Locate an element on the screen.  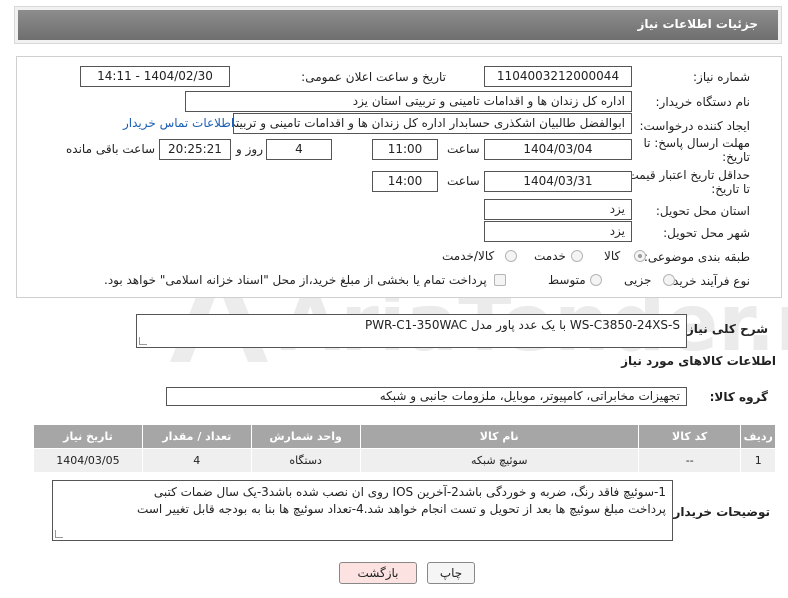
col-item-name: نام کالا is located at coordinates (499, 436).